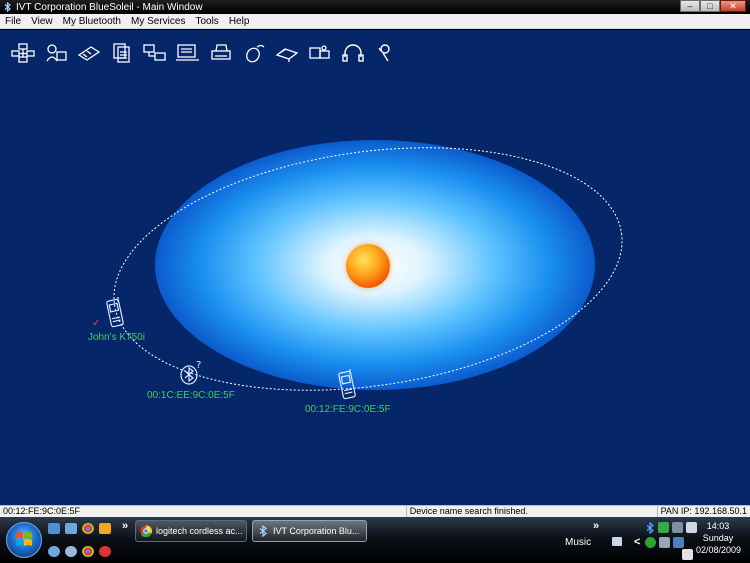  Describe the element at coordinates (109, 7) in the screenshot. I see `window-title: IVT Corporation BlueSoleil - Main Window` at that location.